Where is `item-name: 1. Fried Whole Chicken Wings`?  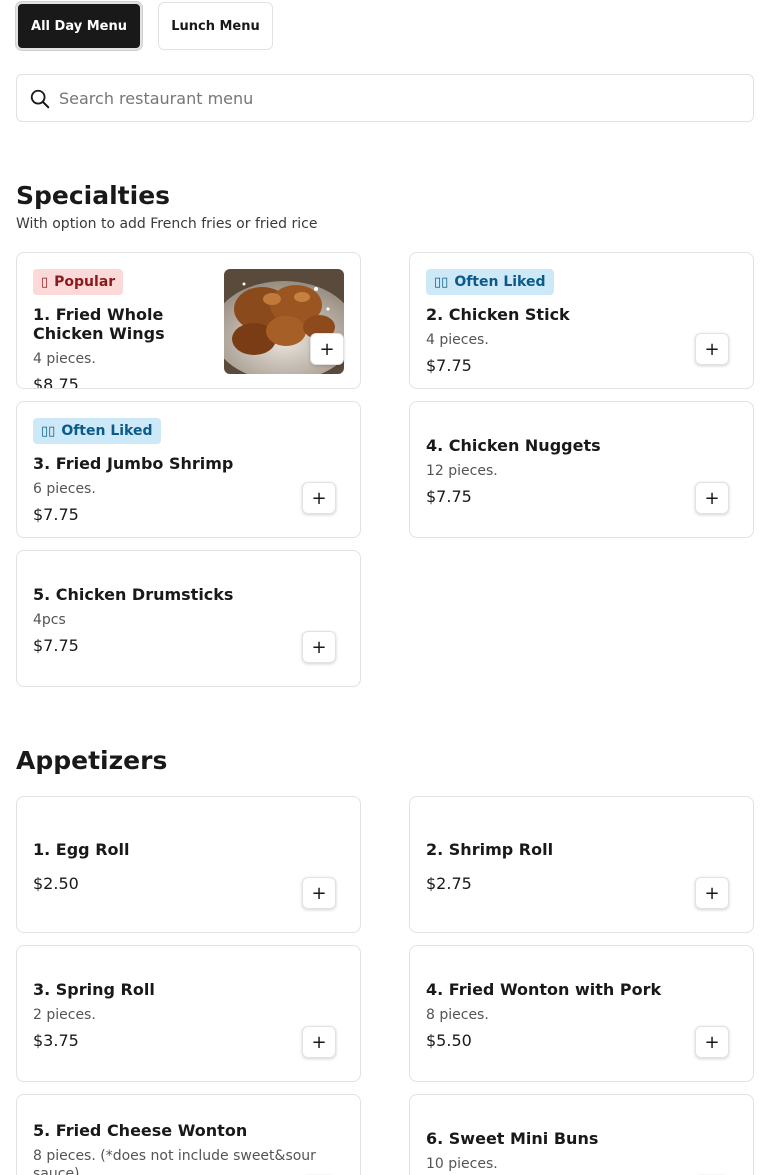
item-name: 1. Fried Whole Chicken Wings is located at coordinates (99, 324).